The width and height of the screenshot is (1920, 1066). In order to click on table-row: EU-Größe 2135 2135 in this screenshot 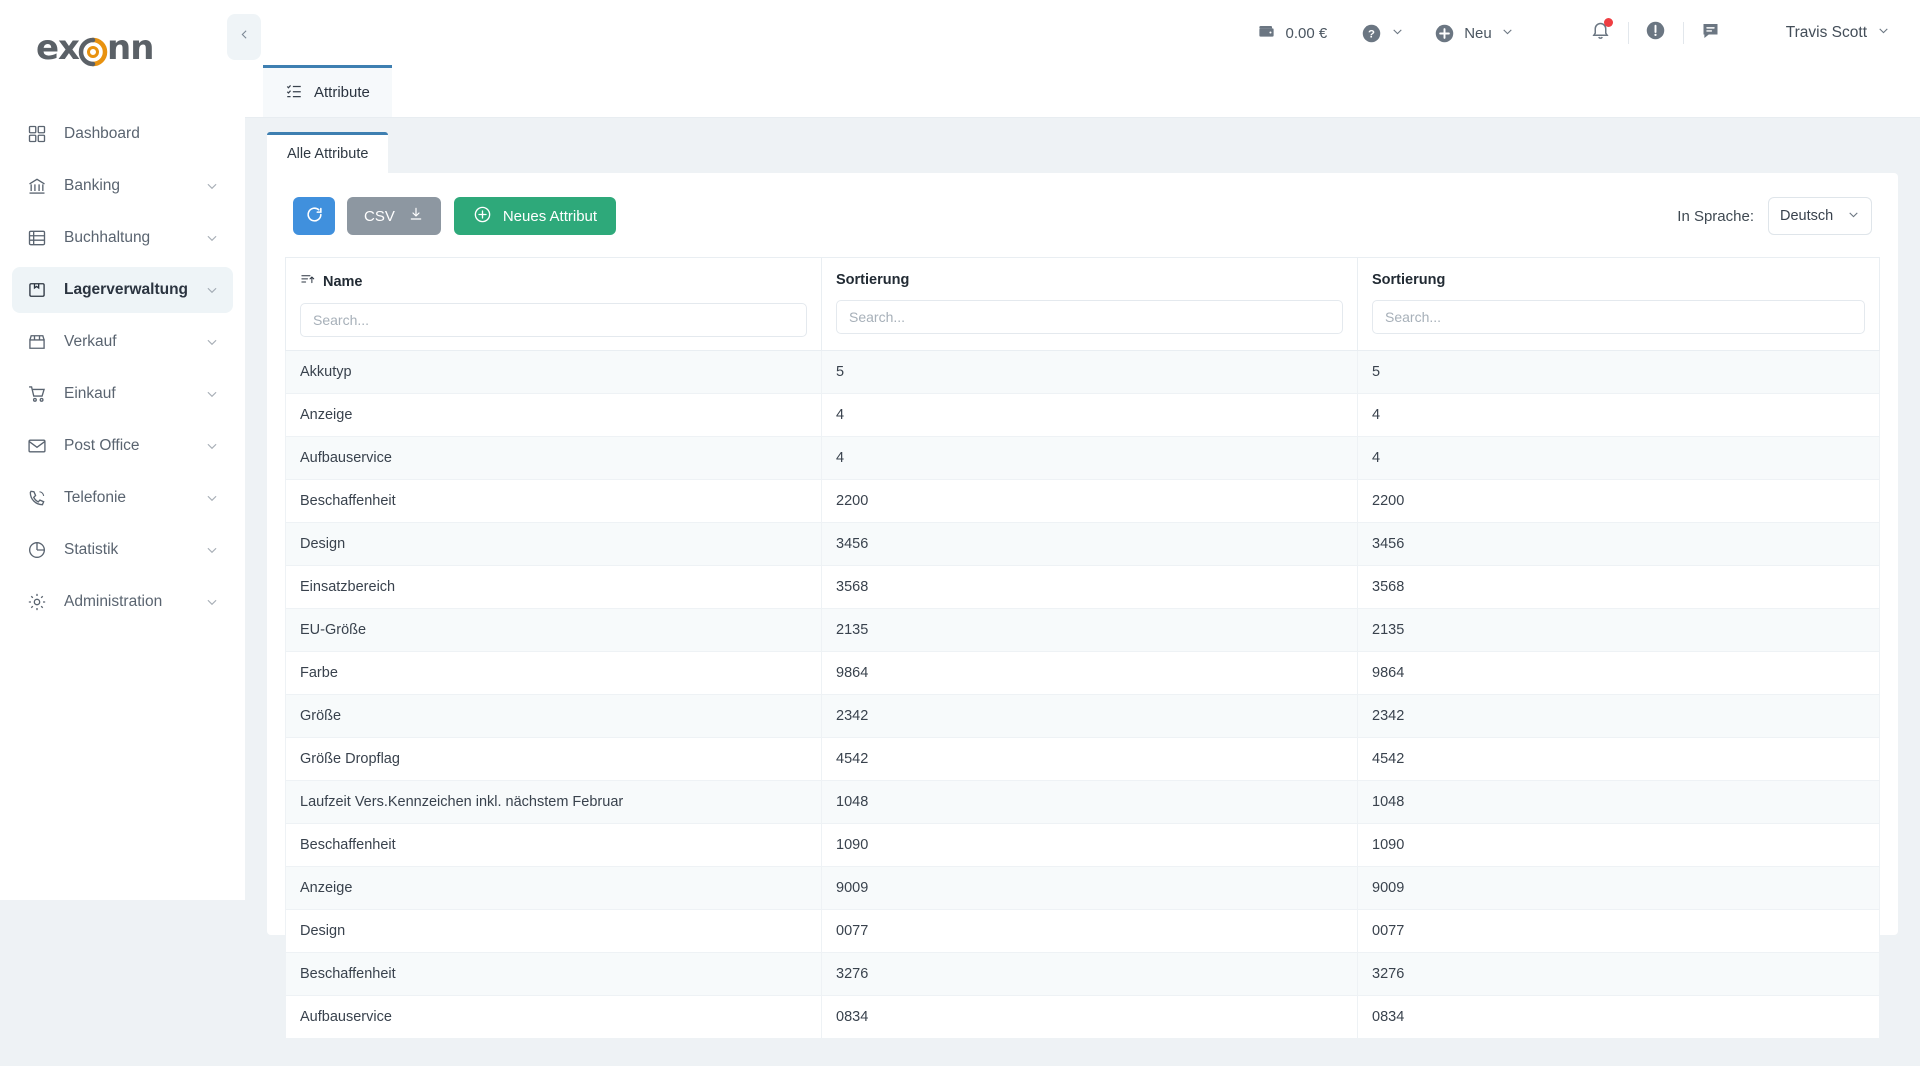, I will do `click(1082, 630)`.